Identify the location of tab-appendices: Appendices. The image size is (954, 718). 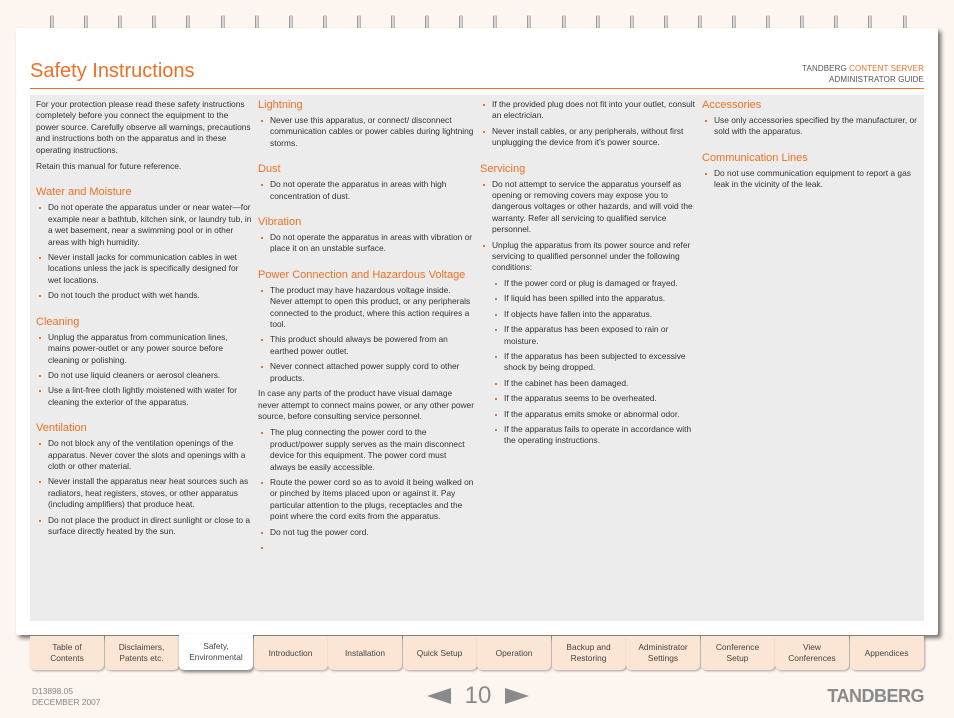
(886, 653).